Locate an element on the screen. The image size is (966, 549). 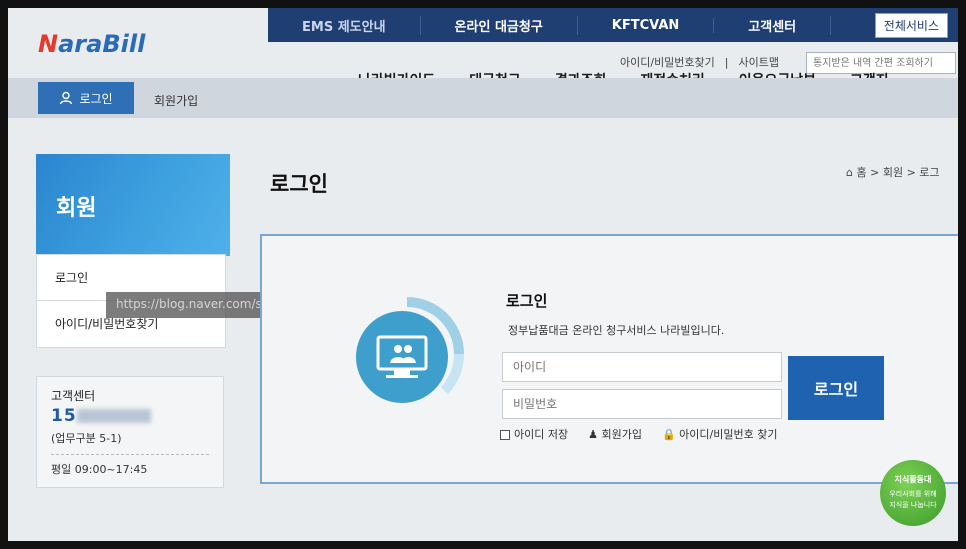
customer-center-box: 고객센터 15 (업무구분 5-1) 평일 09:00~17:45 is located at coordinates (130, 432).